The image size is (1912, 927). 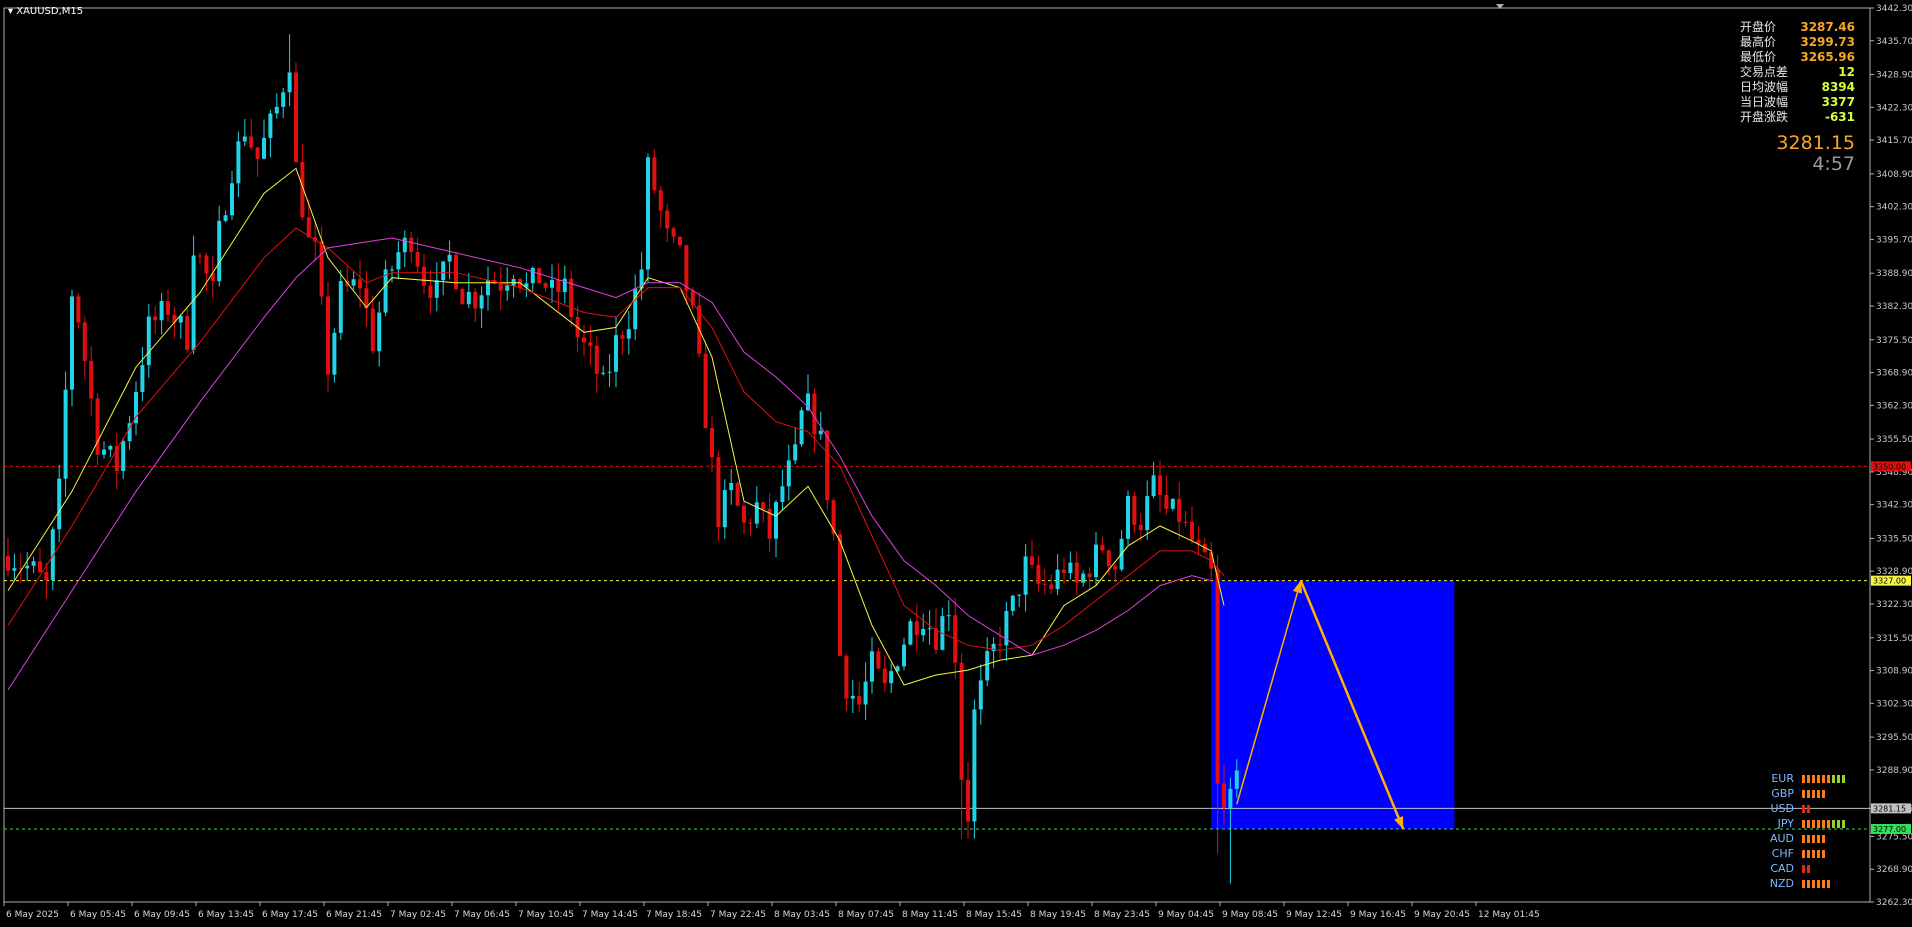 I want to click on symbol-title: ▾ XAUUSD,M15, so click(x=45, y=11).